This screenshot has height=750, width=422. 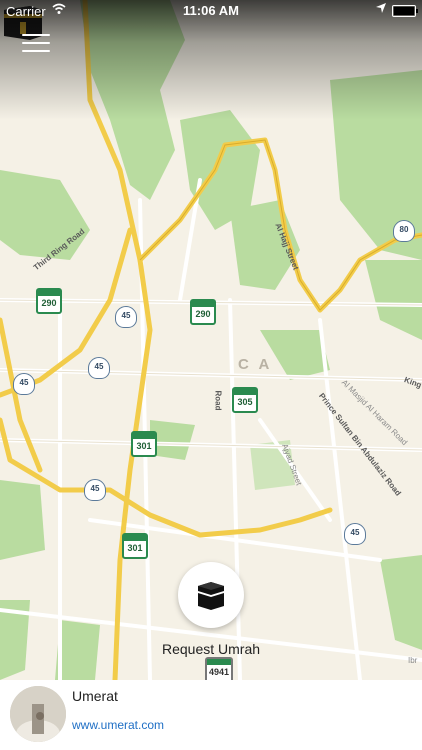 I want to click on highway-marker: 80, so click(x=404, y=231).